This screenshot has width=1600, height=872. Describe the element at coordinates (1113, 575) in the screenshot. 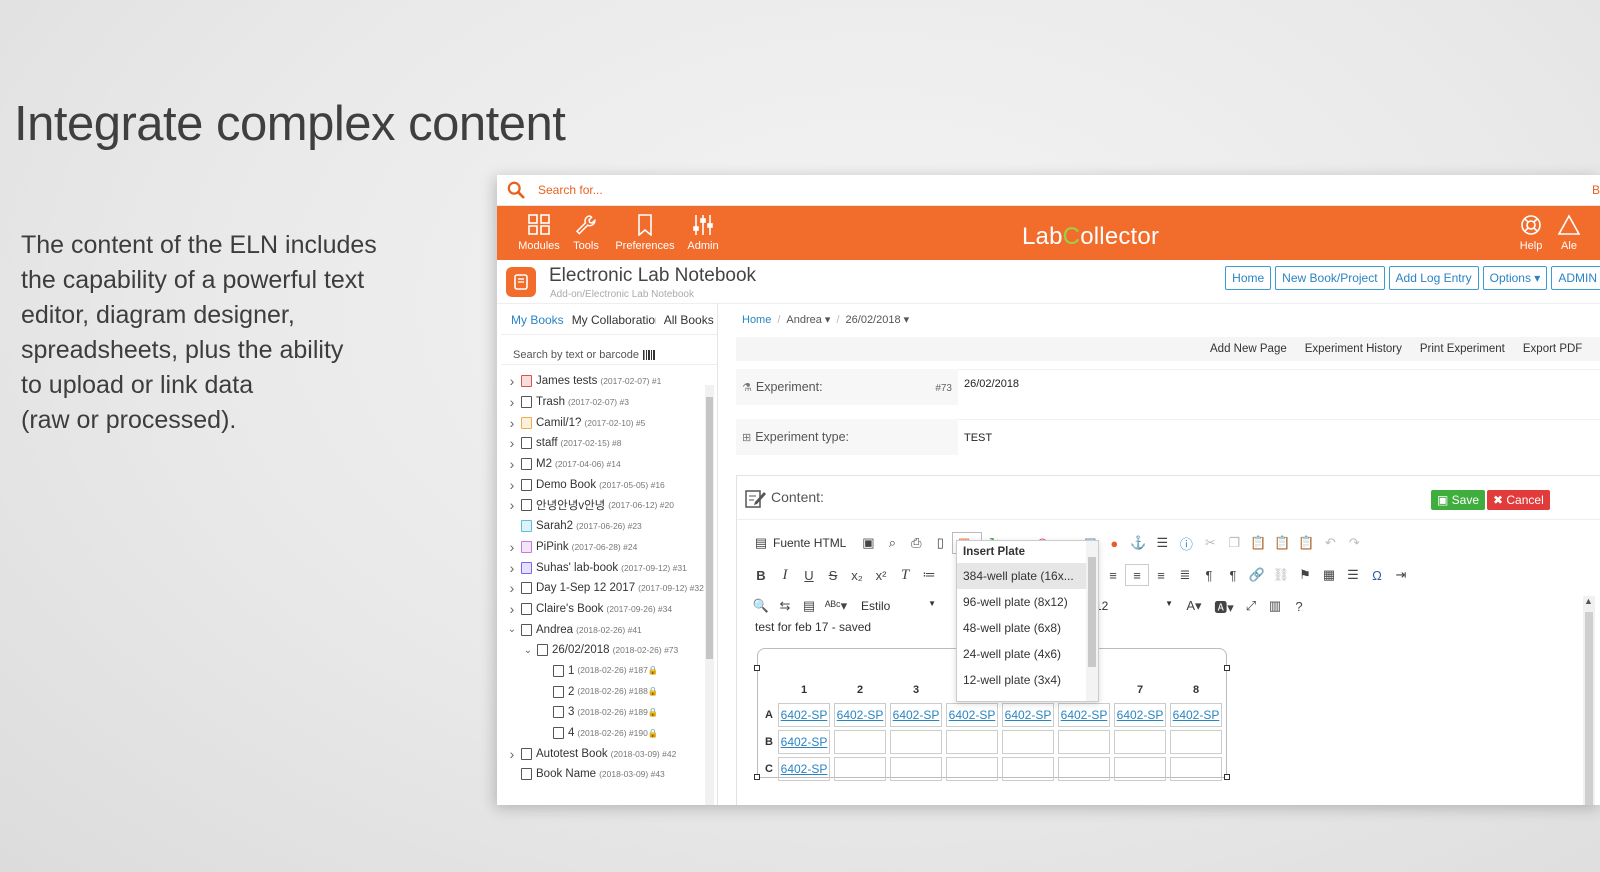

I see `align-left-icon: ≡` at that location.